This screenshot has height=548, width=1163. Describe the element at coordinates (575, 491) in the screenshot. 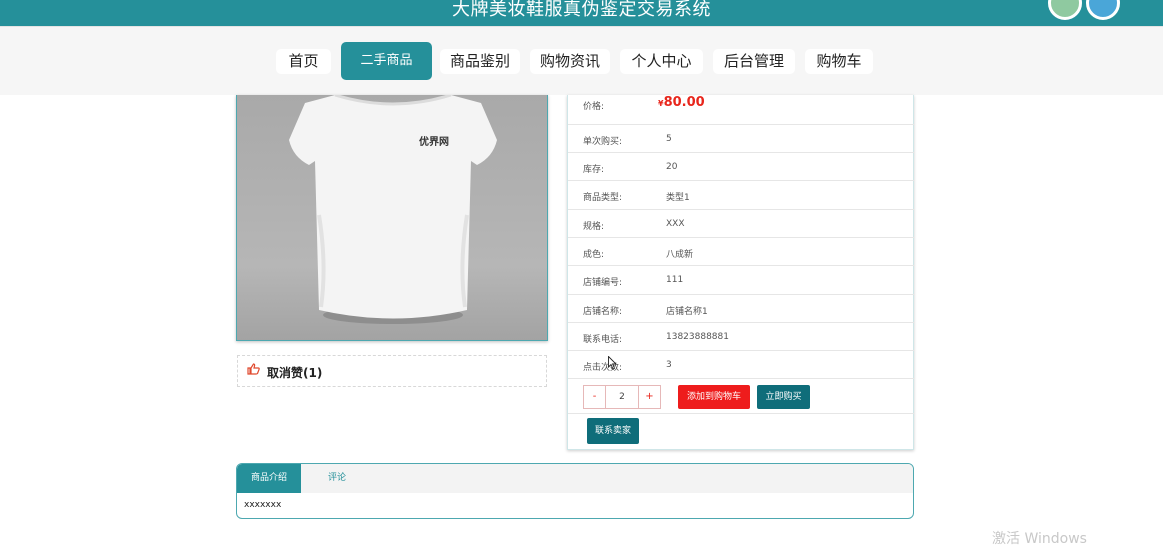

I see `product-tabs: 商品介绍 评论 xxxxxxx` at that location.